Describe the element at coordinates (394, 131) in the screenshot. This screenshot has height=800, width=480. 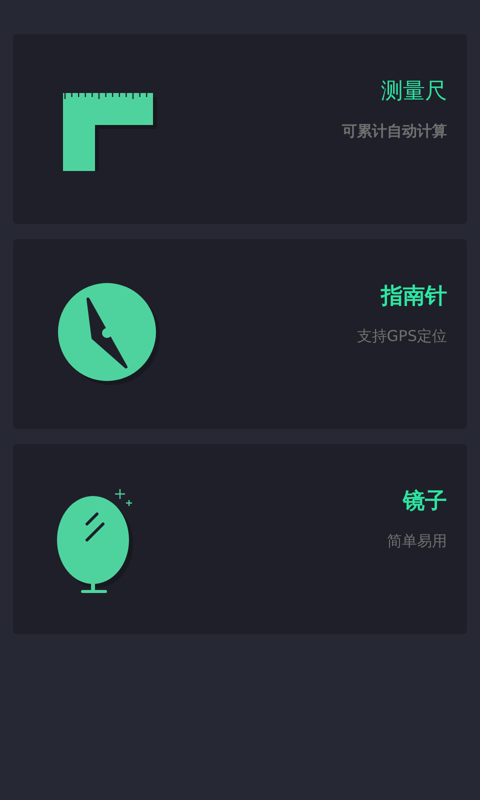
I see `card-subtitle: 可累计自动计算` at that location.